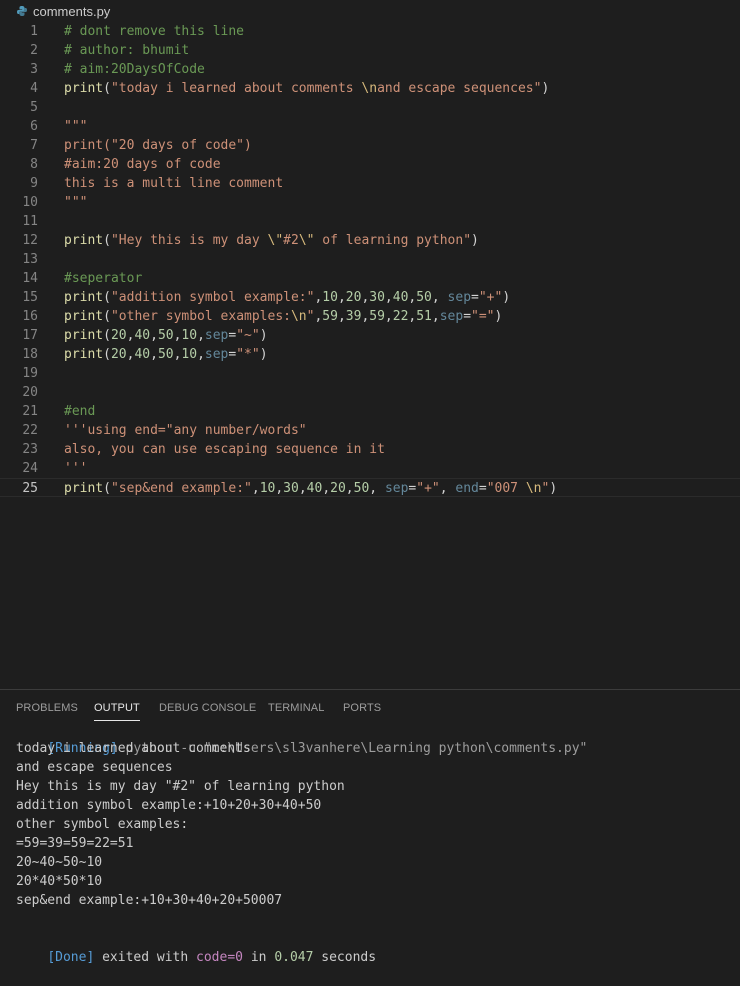  Describe the element at coordinates (30, 392) in the screenshot. I see `line-number: 20` at that location.